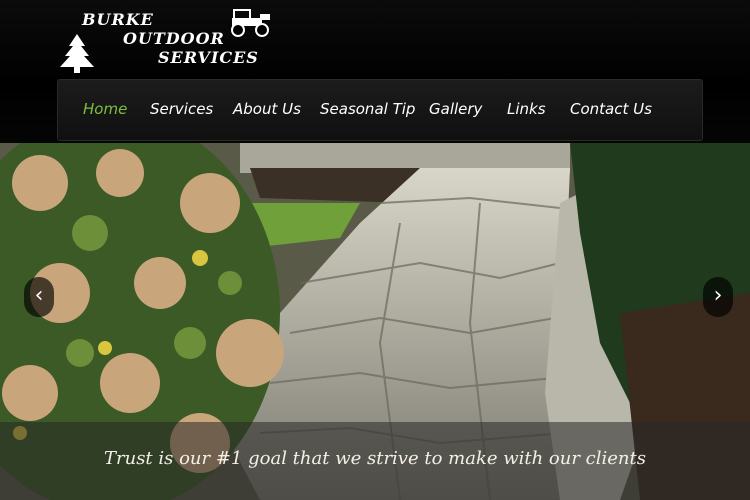 The width and height of the screenshot is (750, 500). What do you see at coordinates (250, 23) in the screenshot?
I see `tractor-mower-icon` at bounding box center [250, 23].